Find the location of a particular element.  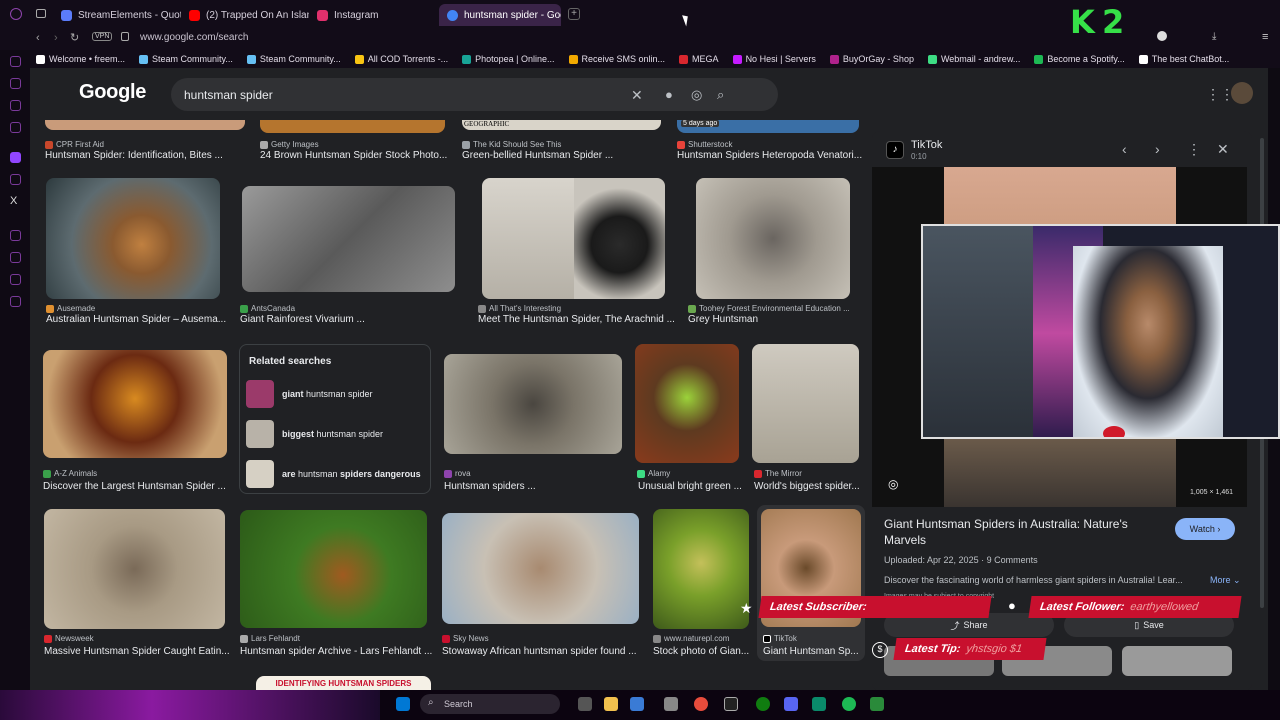

mic-icon: ● is located at coordinates (669, 94).